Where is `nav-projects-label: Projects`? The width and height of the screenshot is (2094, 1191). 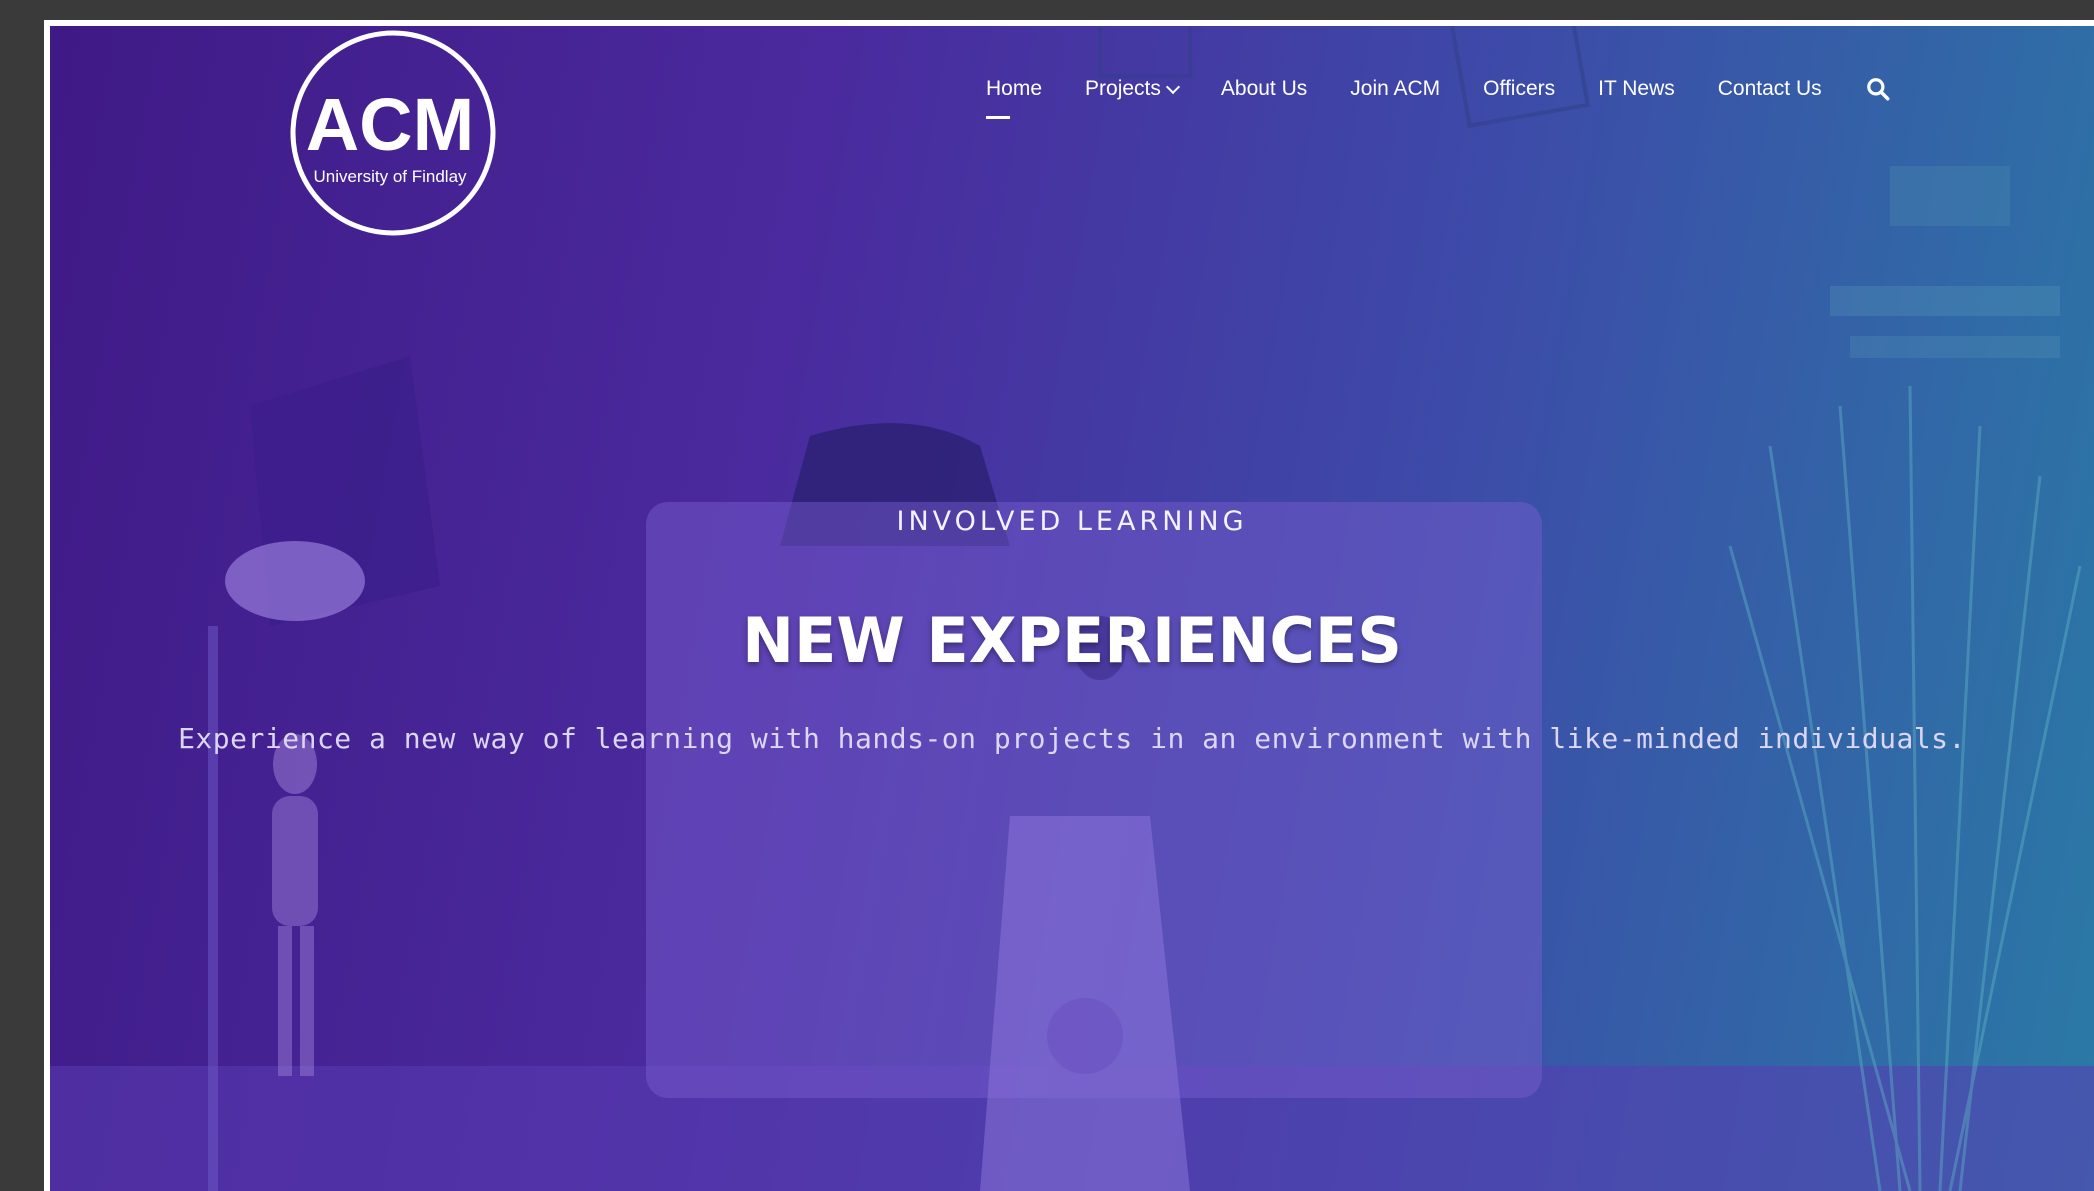
nav-projects-label: Projects is located at coordinates (1123, 88).